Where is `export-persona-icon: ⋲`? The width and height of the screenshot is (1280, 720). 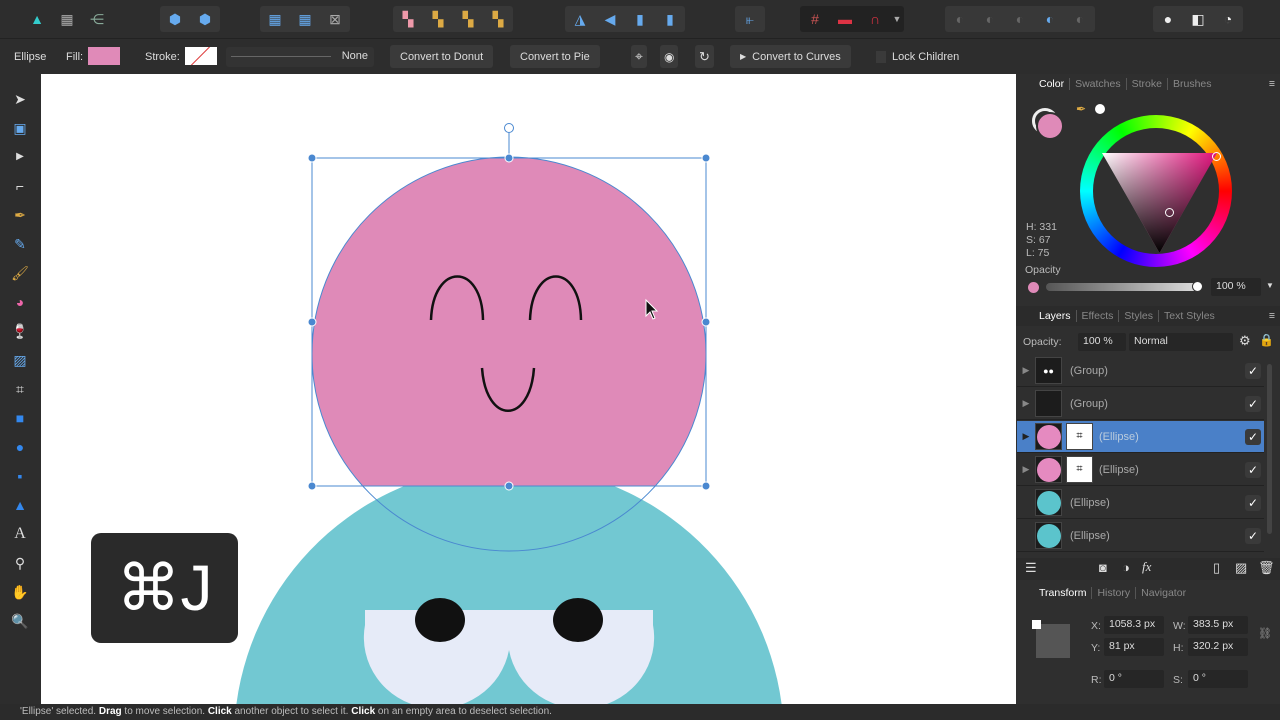
export-persona-icon: ⋲ is located at coordinates (97, 19).